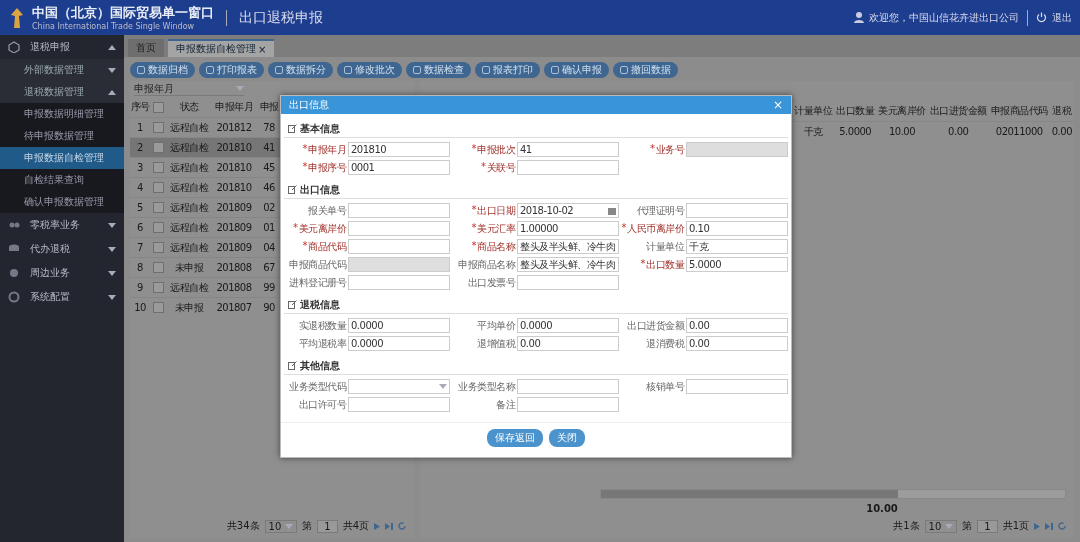  What do you see at coordinates (162, 70) in the screenshot?
I see `toolbar-button: 数据归档` at bounding box center [162, 70].